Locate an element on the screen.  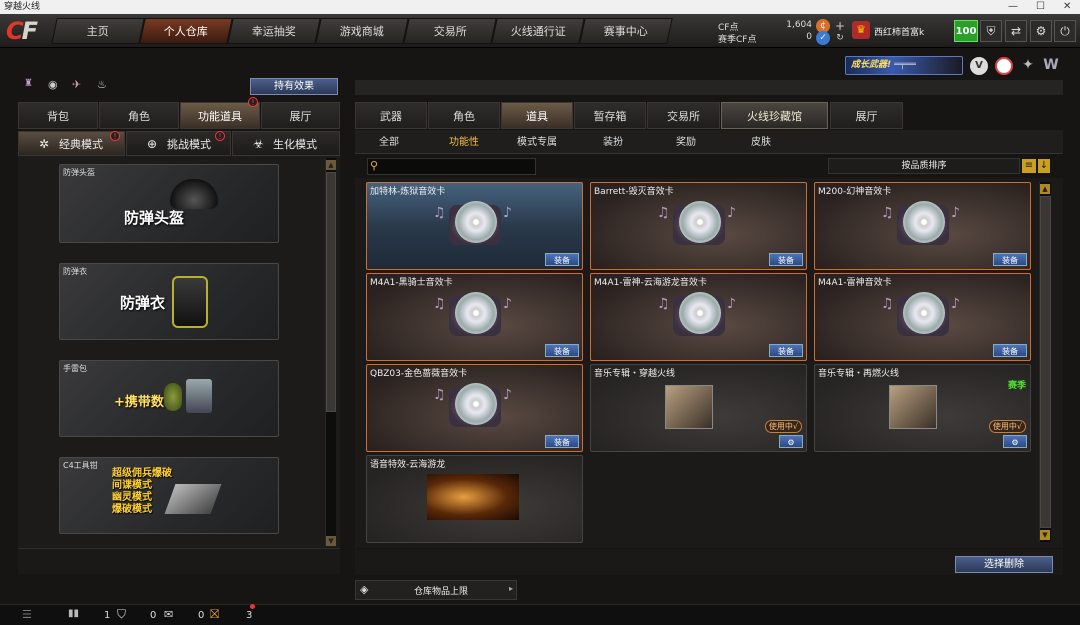
growth-weapon-banner: 成长武器! ═╤══ is located at coordinates (904, 65).